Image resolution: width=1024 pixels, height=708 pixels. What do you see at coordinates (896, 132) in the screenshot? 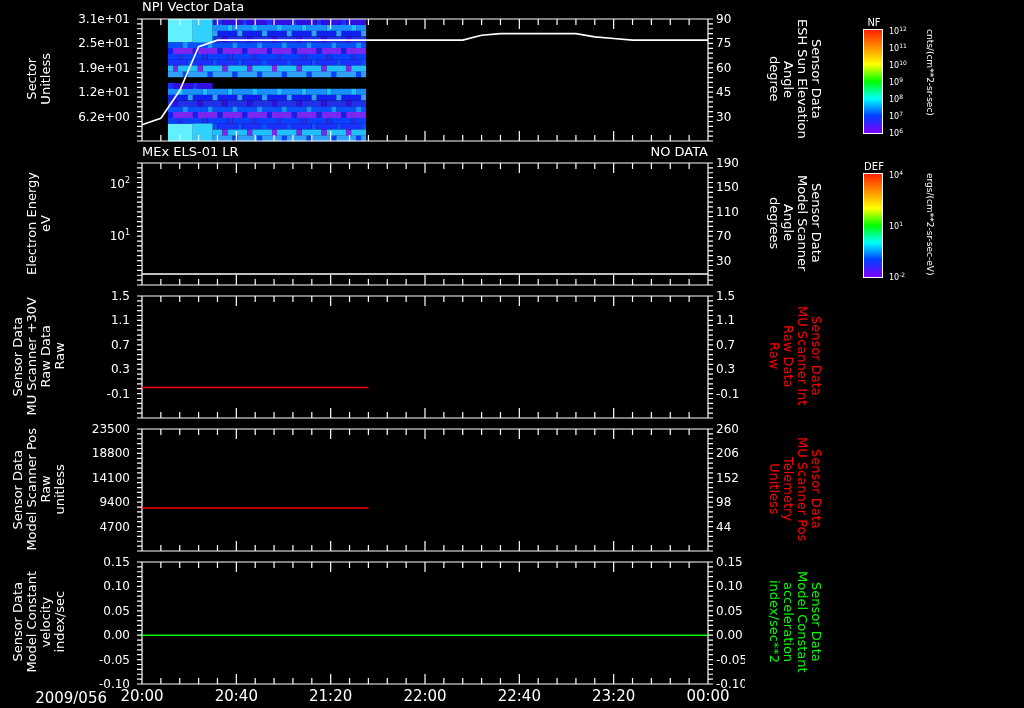
I see `colorbar-tick-label: 10$^{6}$` at bounding box center [896, 132].